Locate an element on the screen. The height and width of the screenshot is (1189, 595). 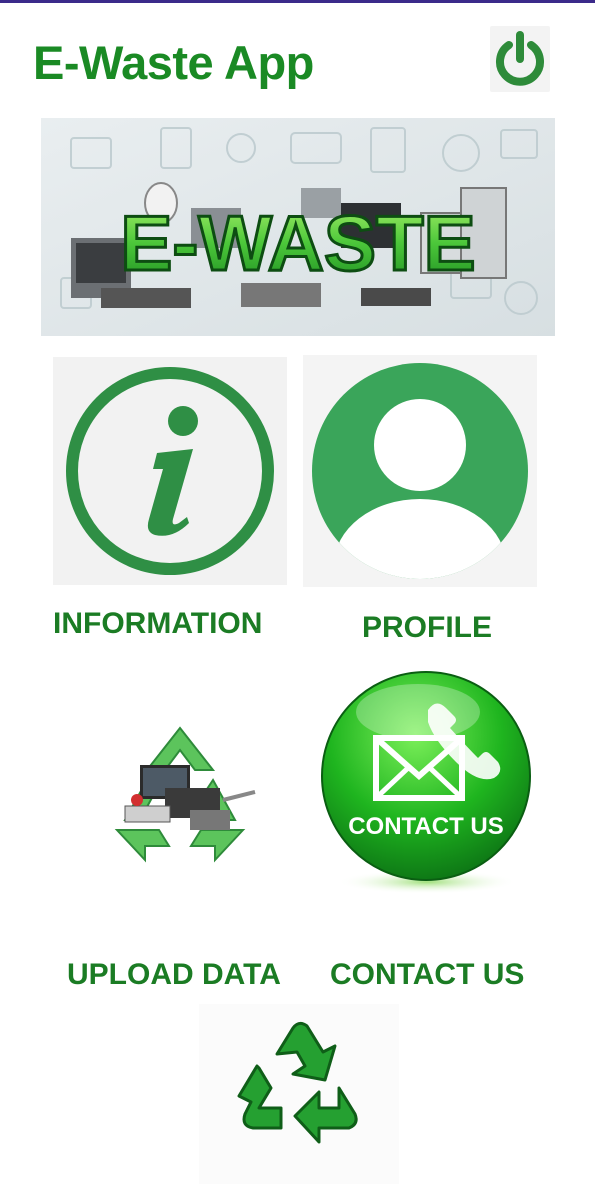
power-button is located at coordinates (520, 59).